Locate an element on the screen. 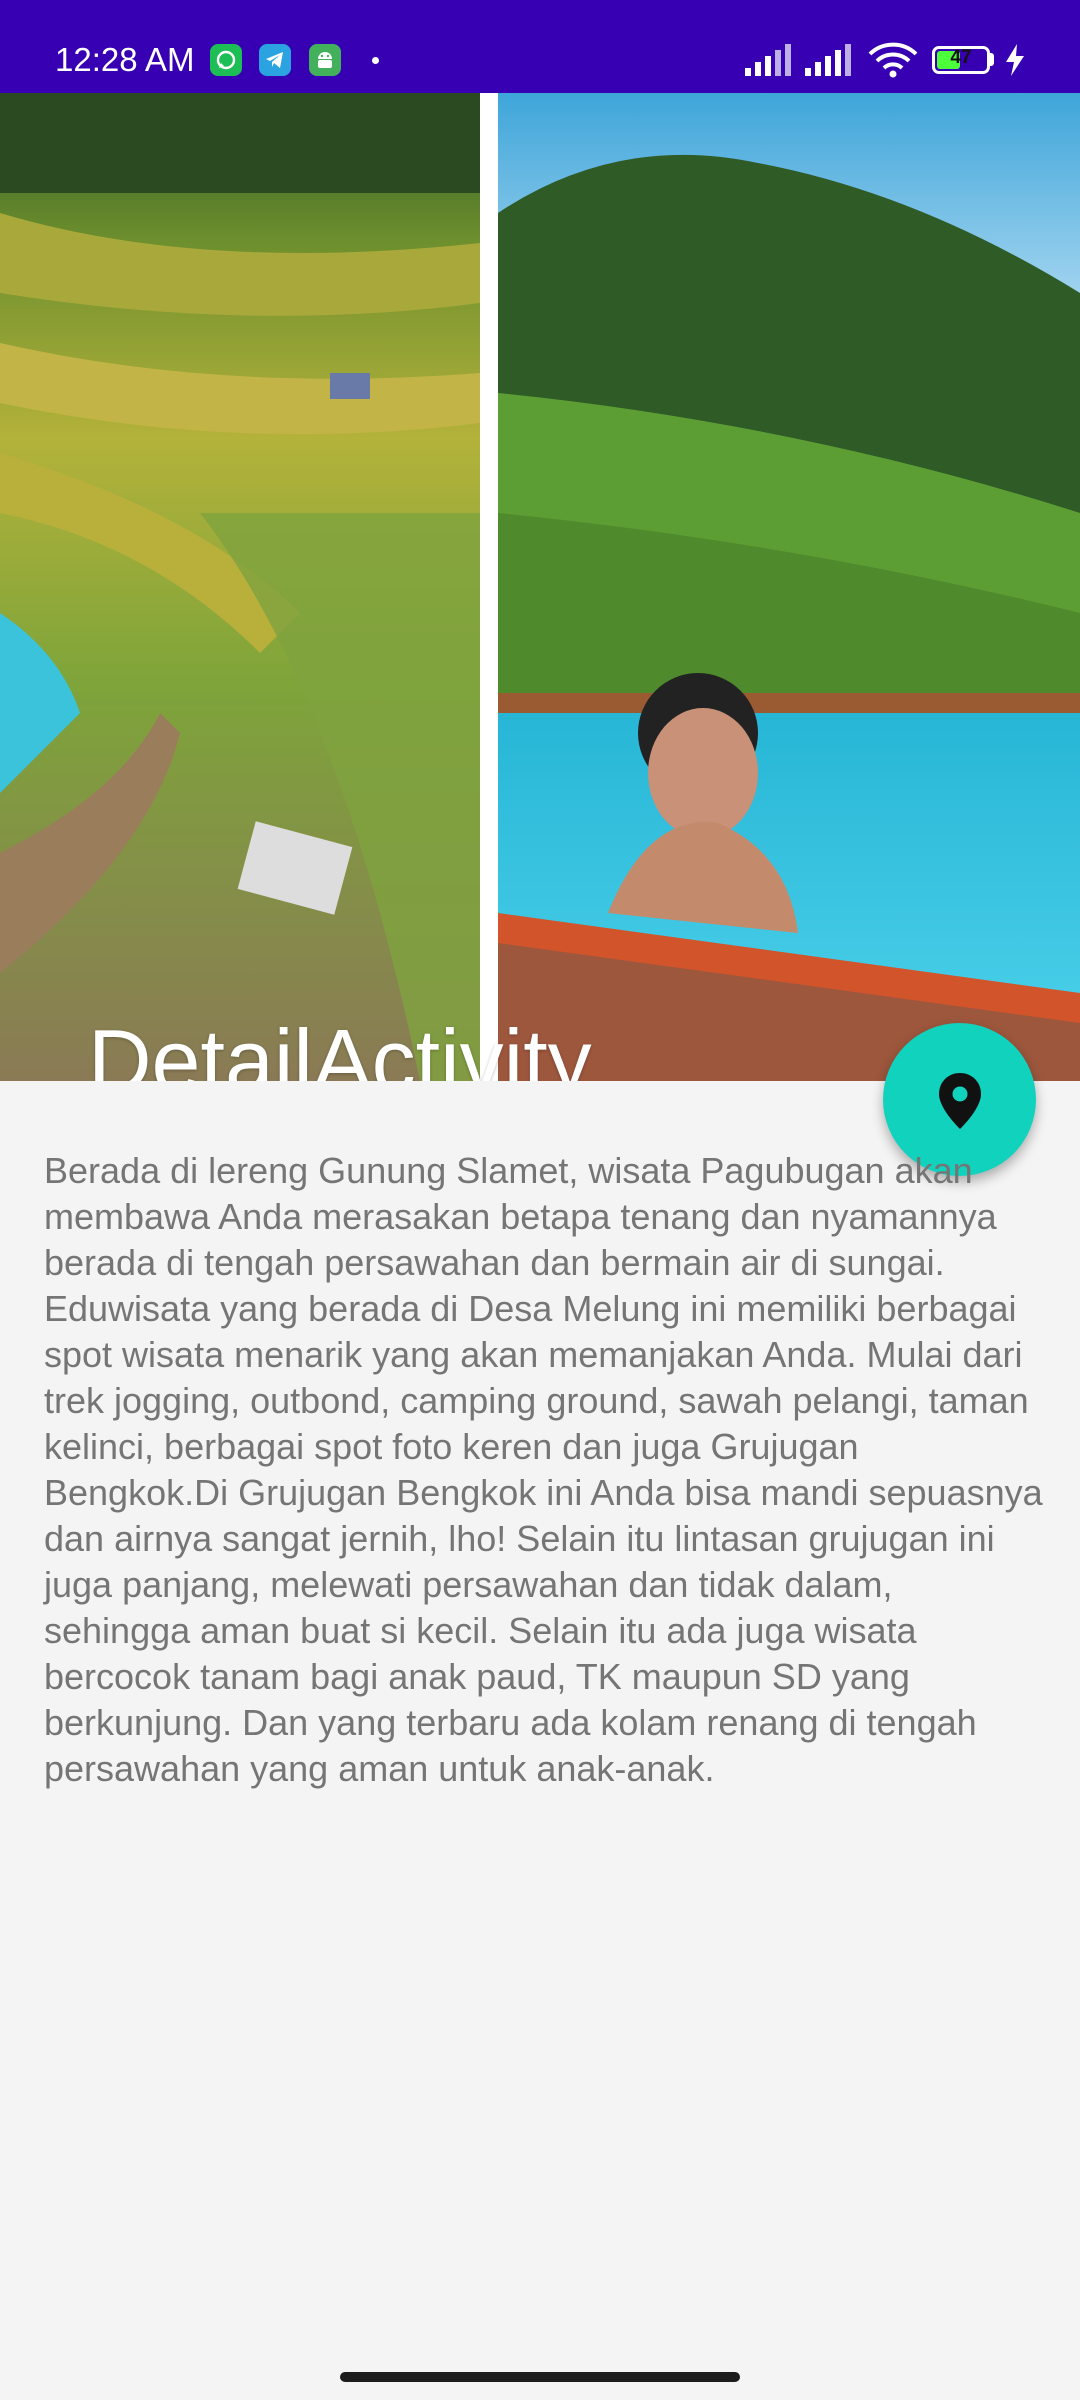  toolbar-title: DetailActivity is located at coordinates (340, 1046).